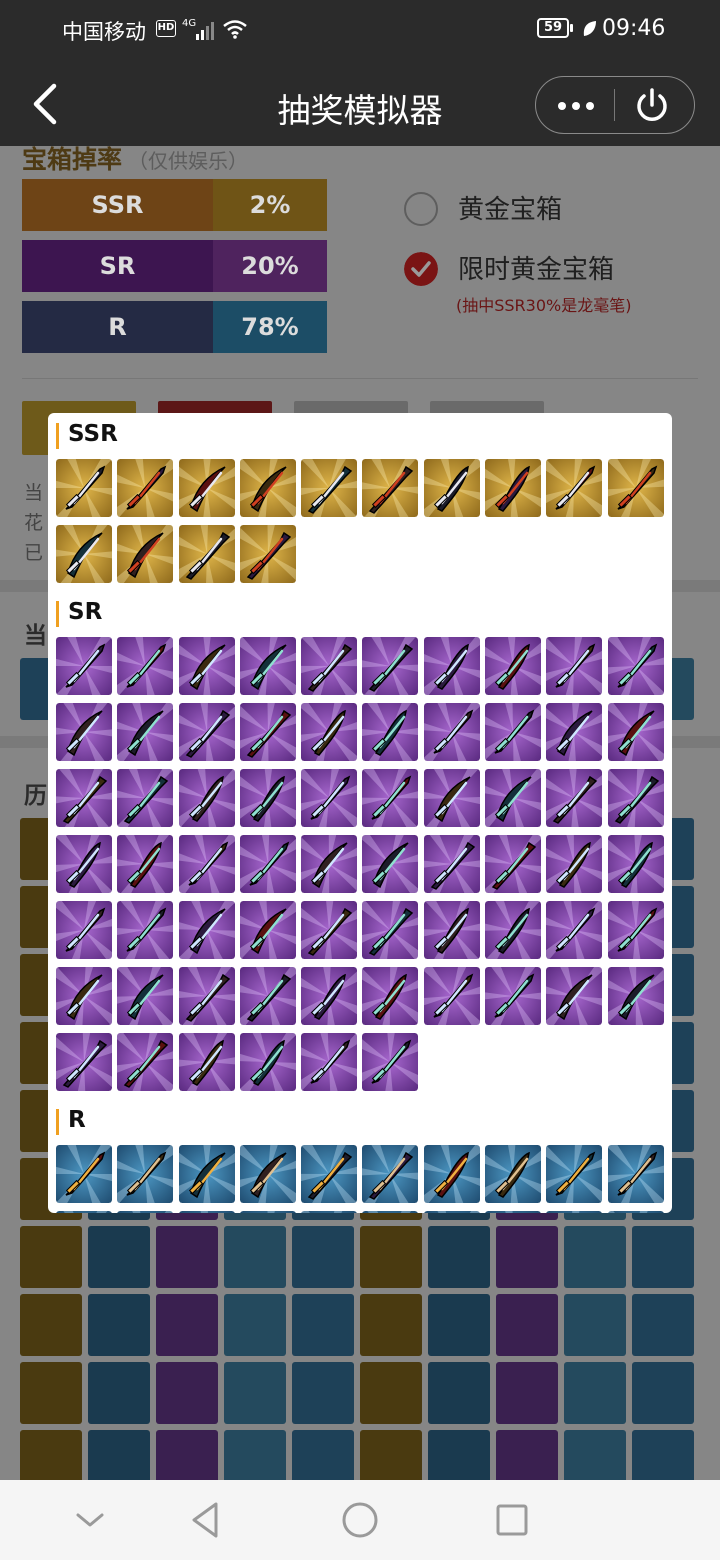 The width and height of the screenshot is (720, 1560). I want to click on rate-label: R, so click(117, 327).